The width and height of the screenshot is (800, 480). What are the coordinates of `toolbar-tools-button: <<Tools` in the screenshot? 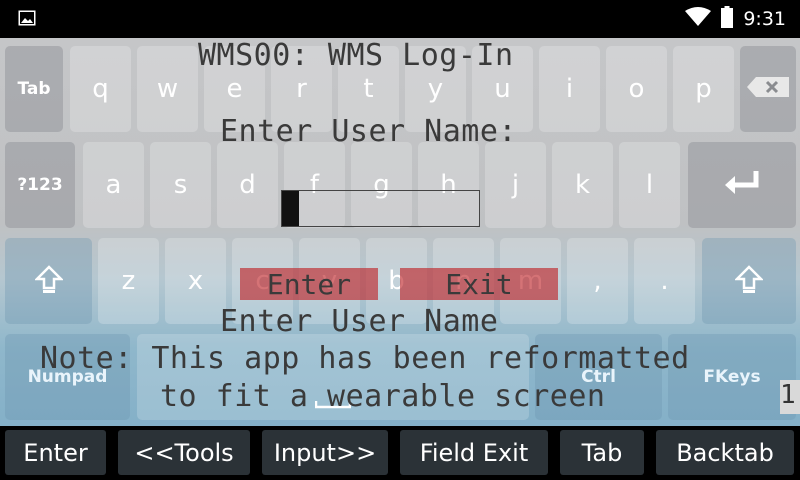 It's located at (184, 452).